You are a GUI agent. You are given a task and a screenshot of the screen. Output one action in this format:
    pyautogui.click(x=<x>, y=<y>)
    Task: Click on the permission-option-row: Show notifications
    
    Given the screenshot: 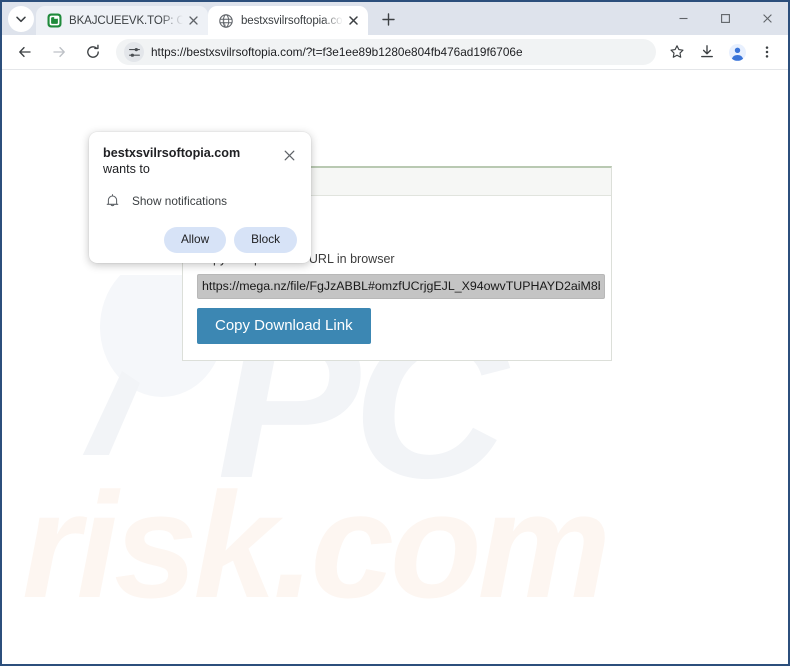 What is the action you would take?
    pyautogui.click(x=200, y=201)
    